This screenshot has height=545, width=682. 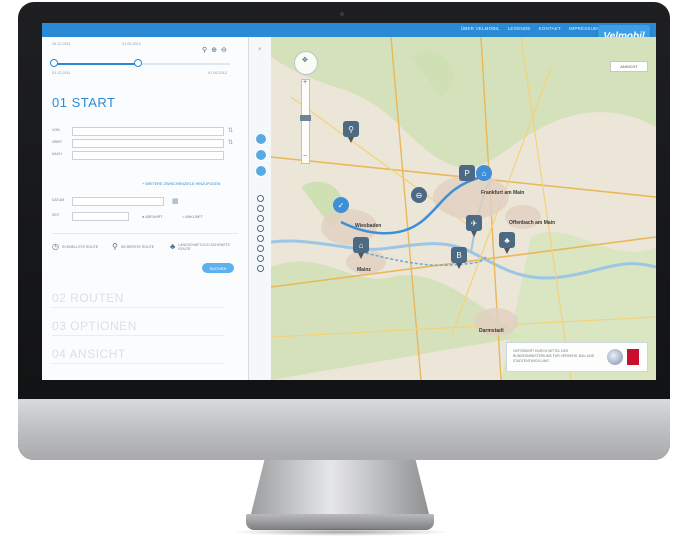 What do you see at coordinates (58, 200) in the screenshot?
I see `date-label: DATUM` at bounding box center [58, 200].